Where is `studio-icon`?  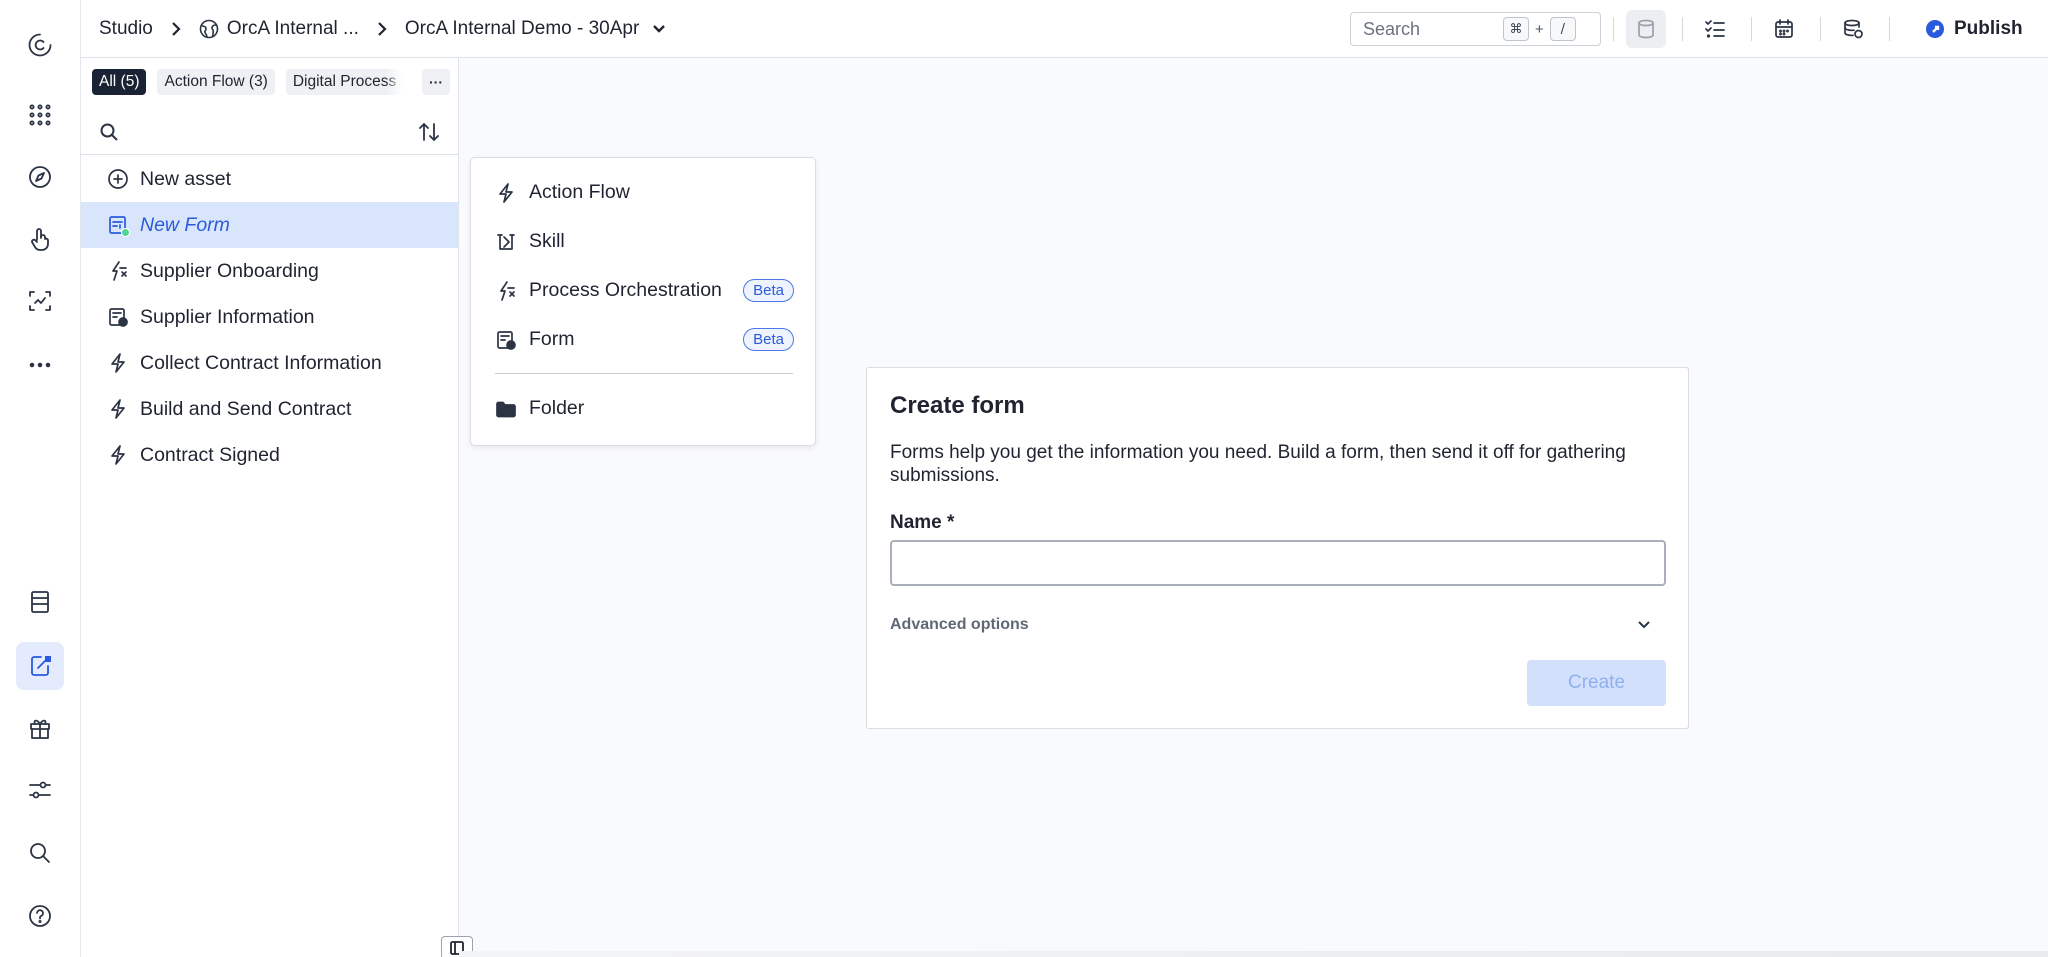
studio-icon is located at coordinates (40, 666).